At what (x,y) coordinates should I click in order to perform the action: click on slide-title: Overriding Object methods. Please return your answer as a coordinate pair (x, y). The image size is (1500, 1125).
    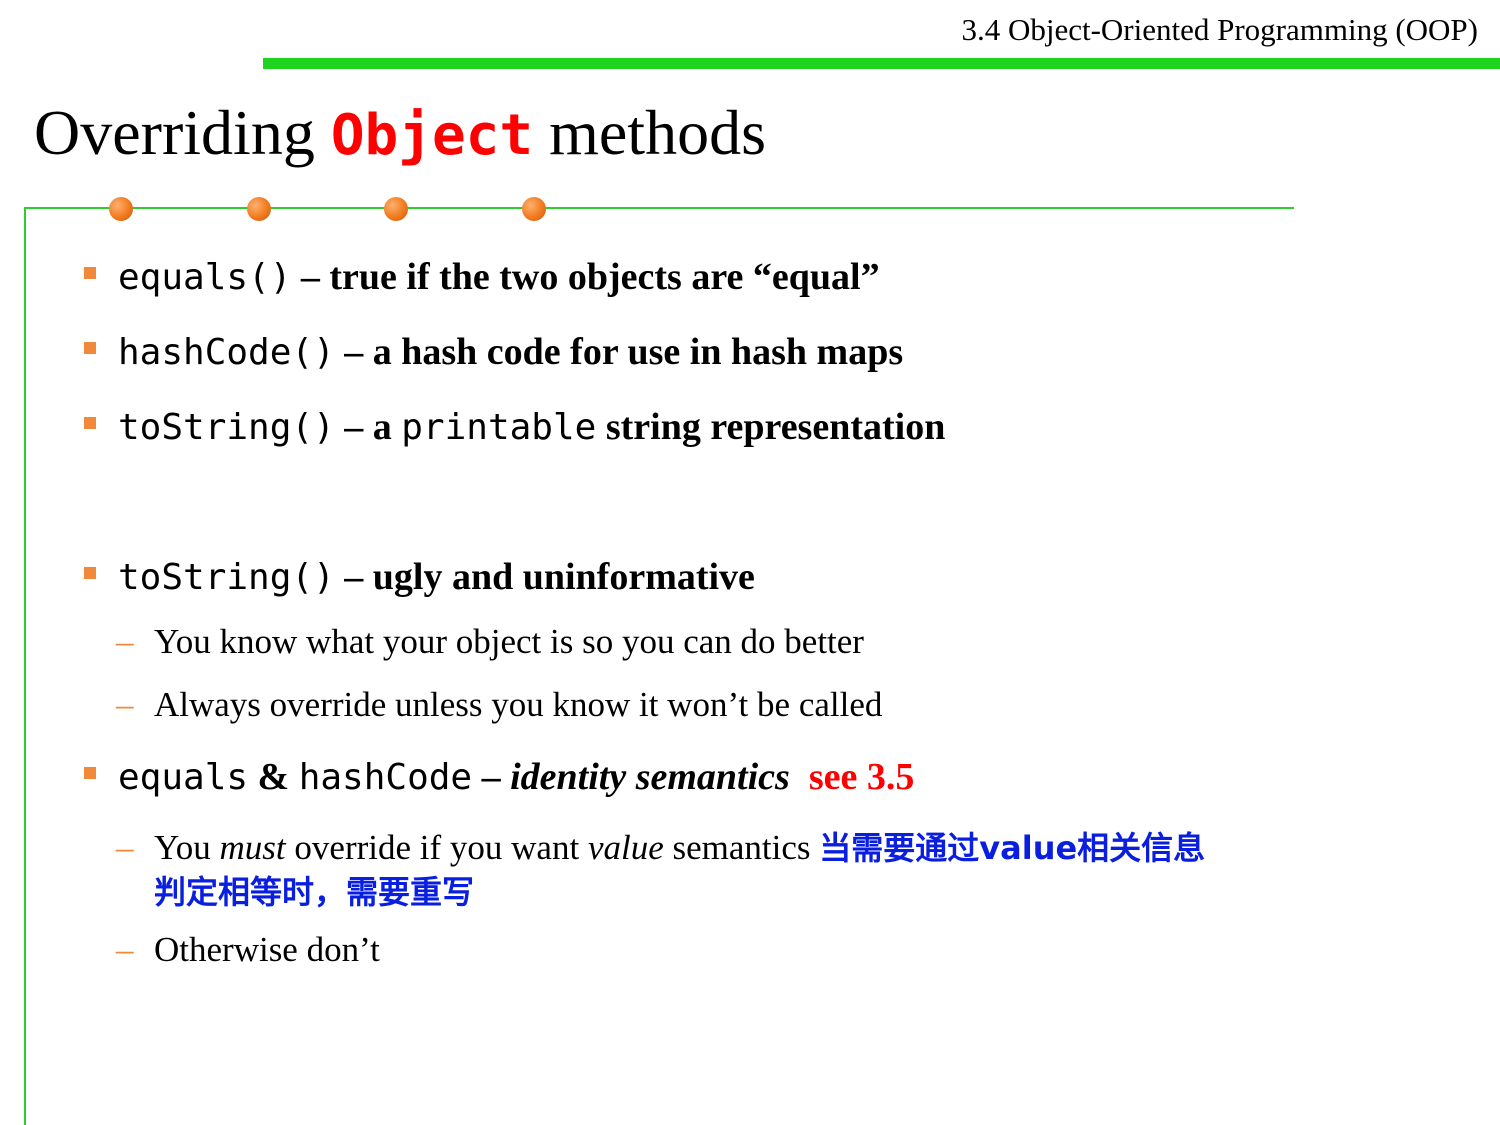
    Looking at the image, I should click on (400, 133).